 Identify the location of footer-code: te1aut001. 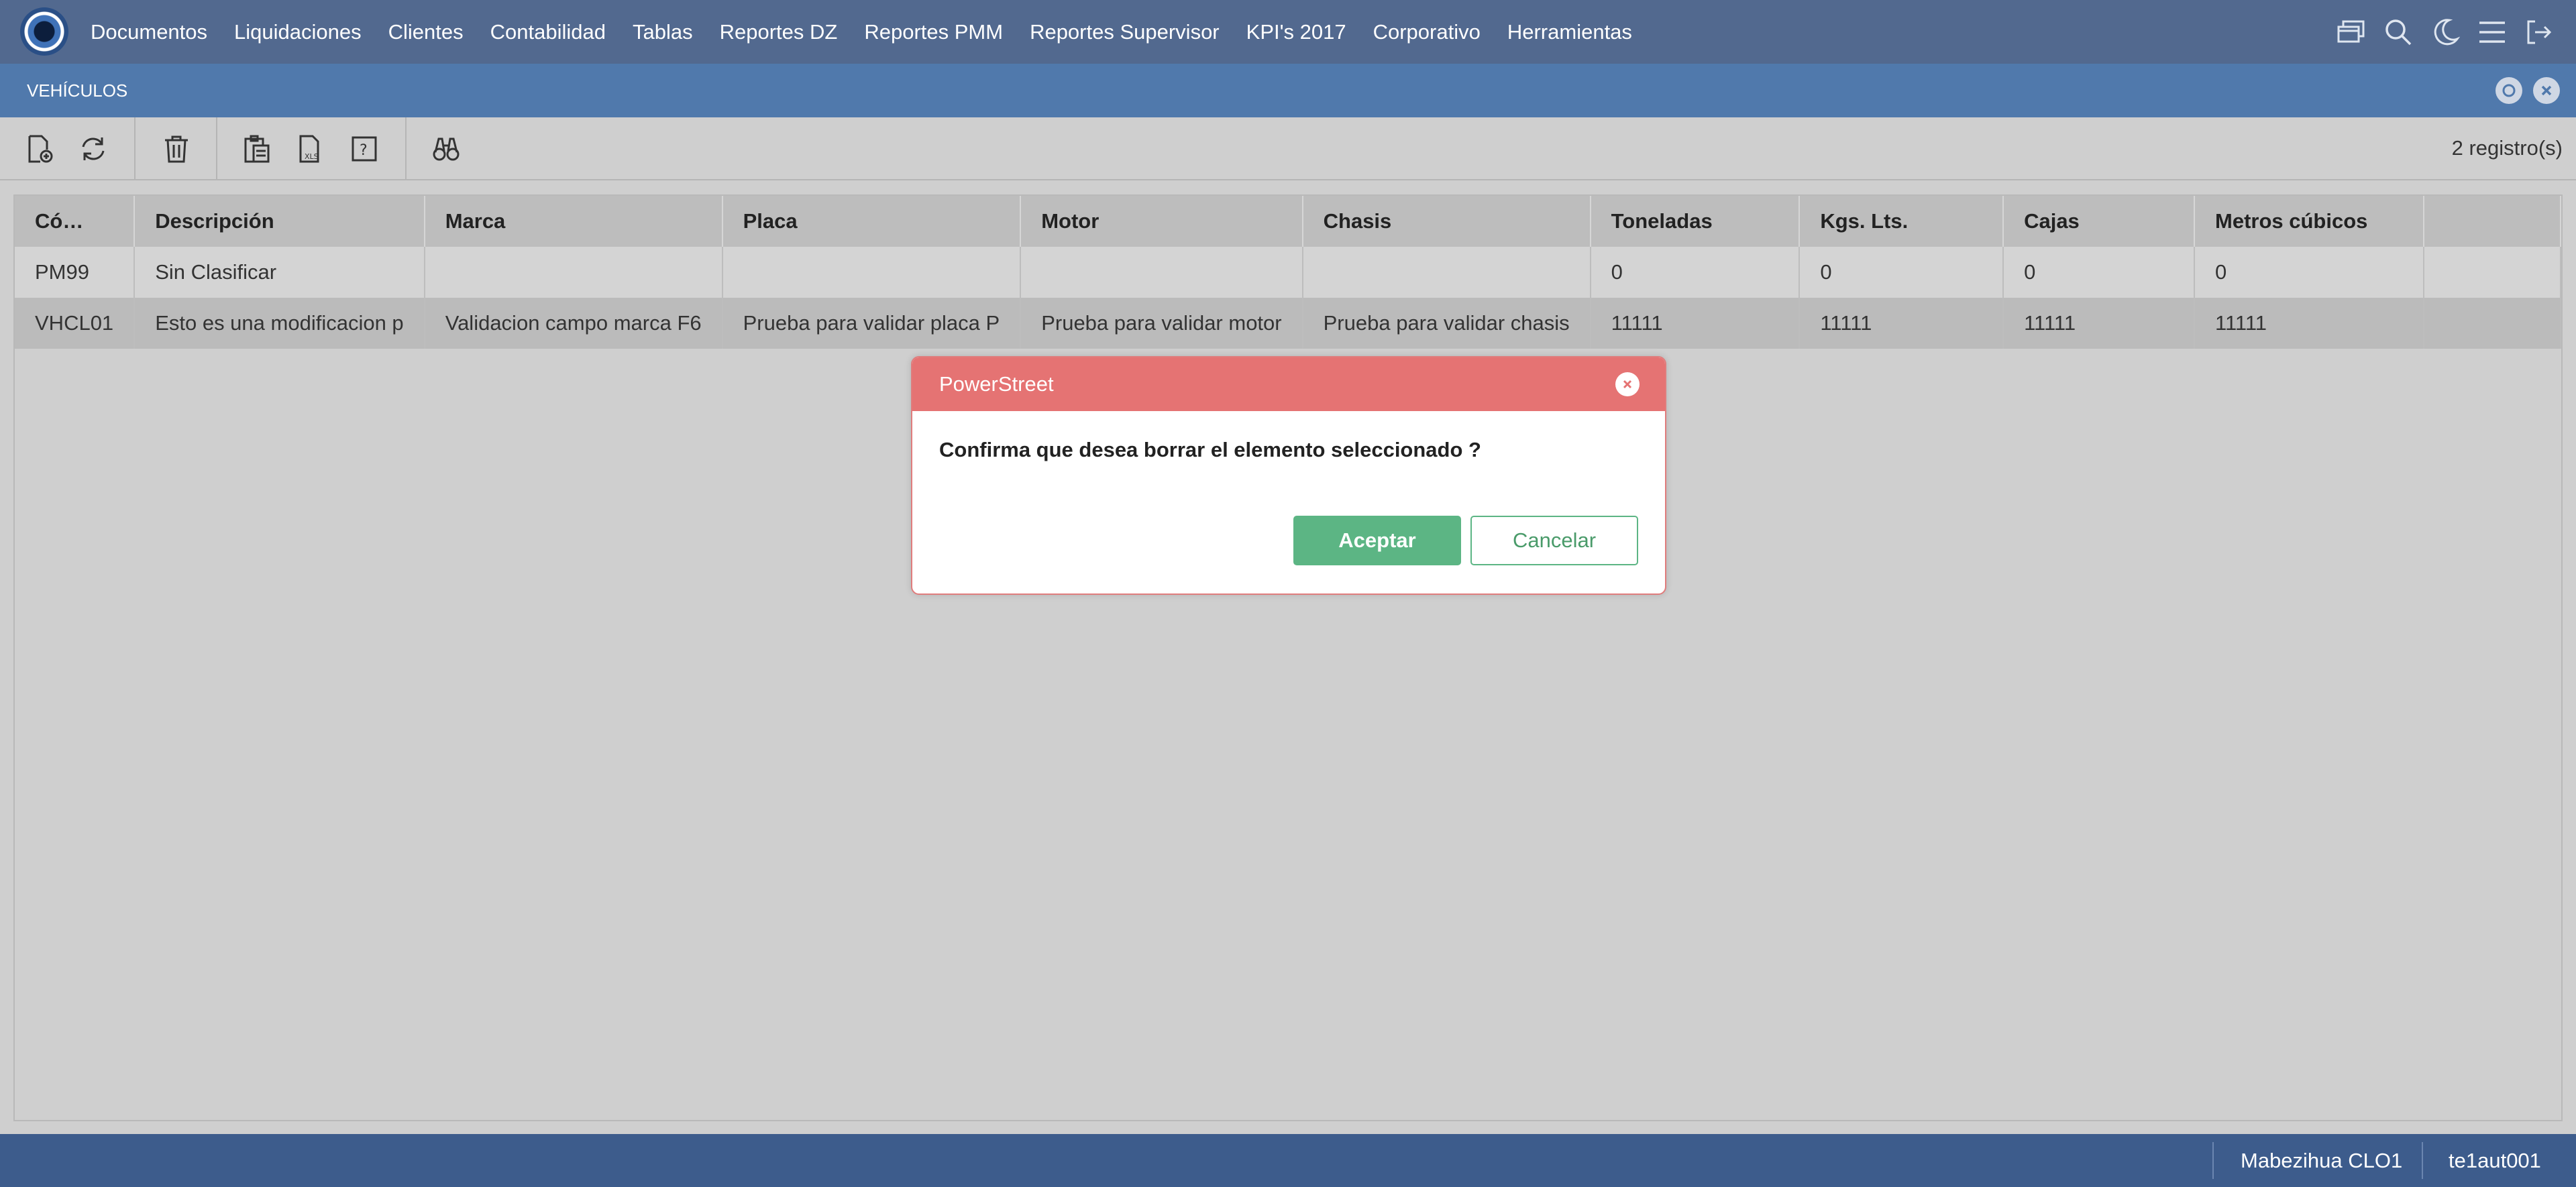
(2495, 1161).